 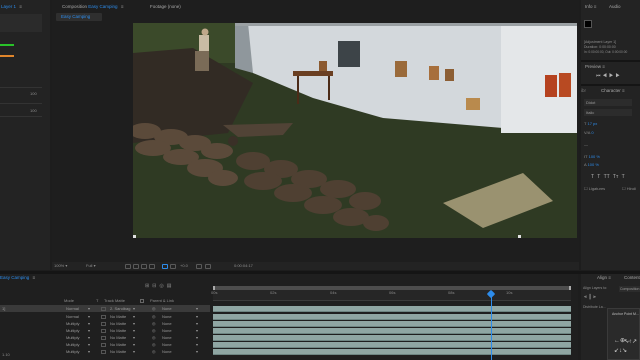 What do you see at coordinates (3, 308) in the screenshot?
I see `layer-name: 1]` at bounding box center [3, 308].